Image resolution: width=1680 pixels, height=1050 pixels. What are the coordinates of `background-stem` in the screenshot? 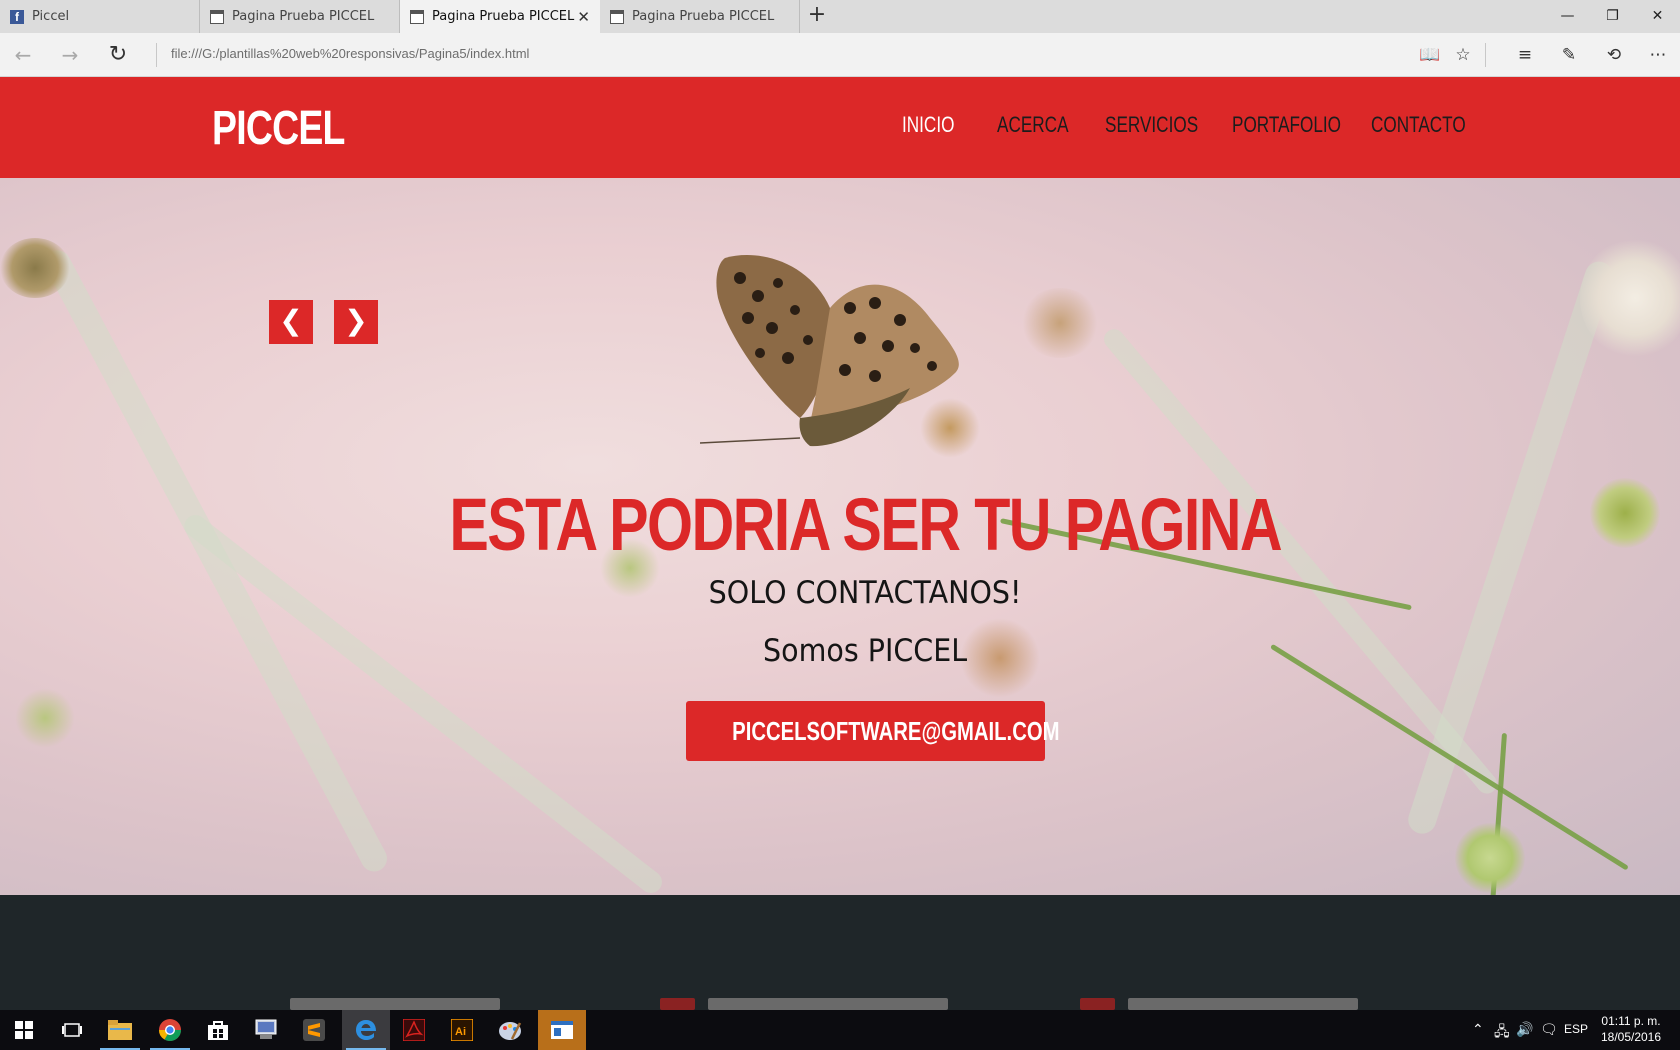 It's located at (423, 702).